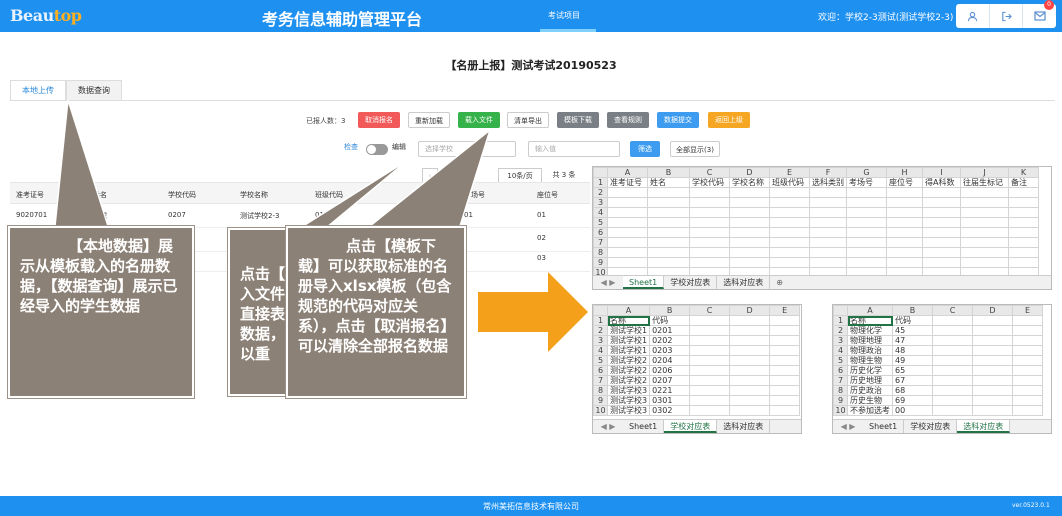 The image size is (1062, 516). What do you see at coordinates (670, 340) in the screenshot?
I see `sheet-cell: 0202` at bounding box center [670, 340].